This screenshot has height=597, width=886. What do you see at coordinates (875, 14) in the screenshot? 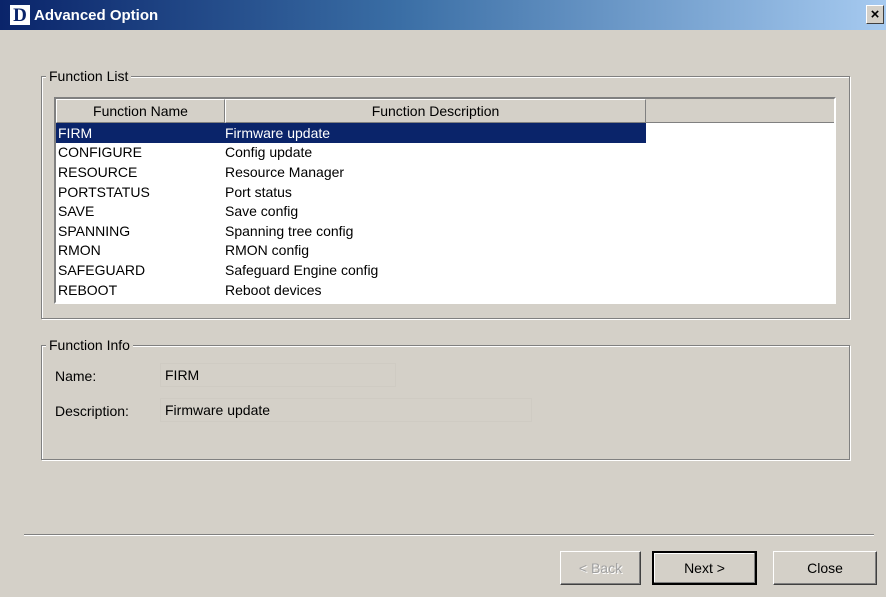
I see `close-window-button: ×` at bounding box center [875, 14].